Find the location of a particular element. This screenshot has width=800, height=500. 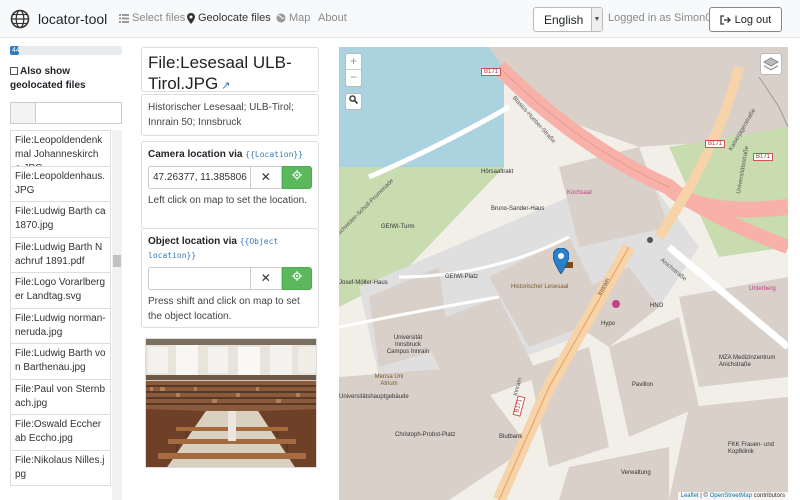

file-list-item: File:Leopoldendenkmal Johanneskirche.JPG is located at coordinates (60, 149).